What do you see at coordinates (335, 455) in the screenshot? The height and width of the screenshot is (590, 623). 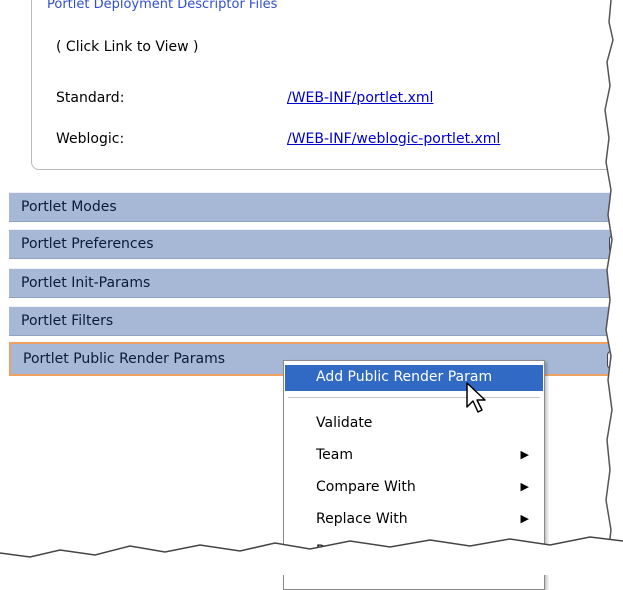 I see `menu-item-label: Team` at bounding box center [335, 455].